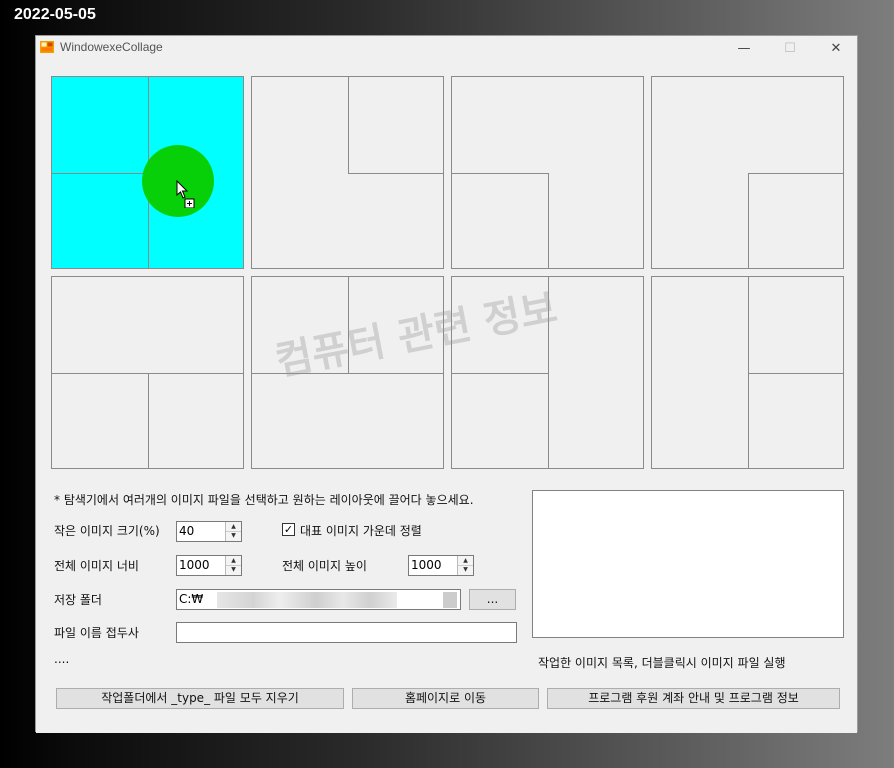 The height and width of the screenshot is (768, 894). I want to click on total-width-label: 전체 이미지 너비, so click(96, 566).